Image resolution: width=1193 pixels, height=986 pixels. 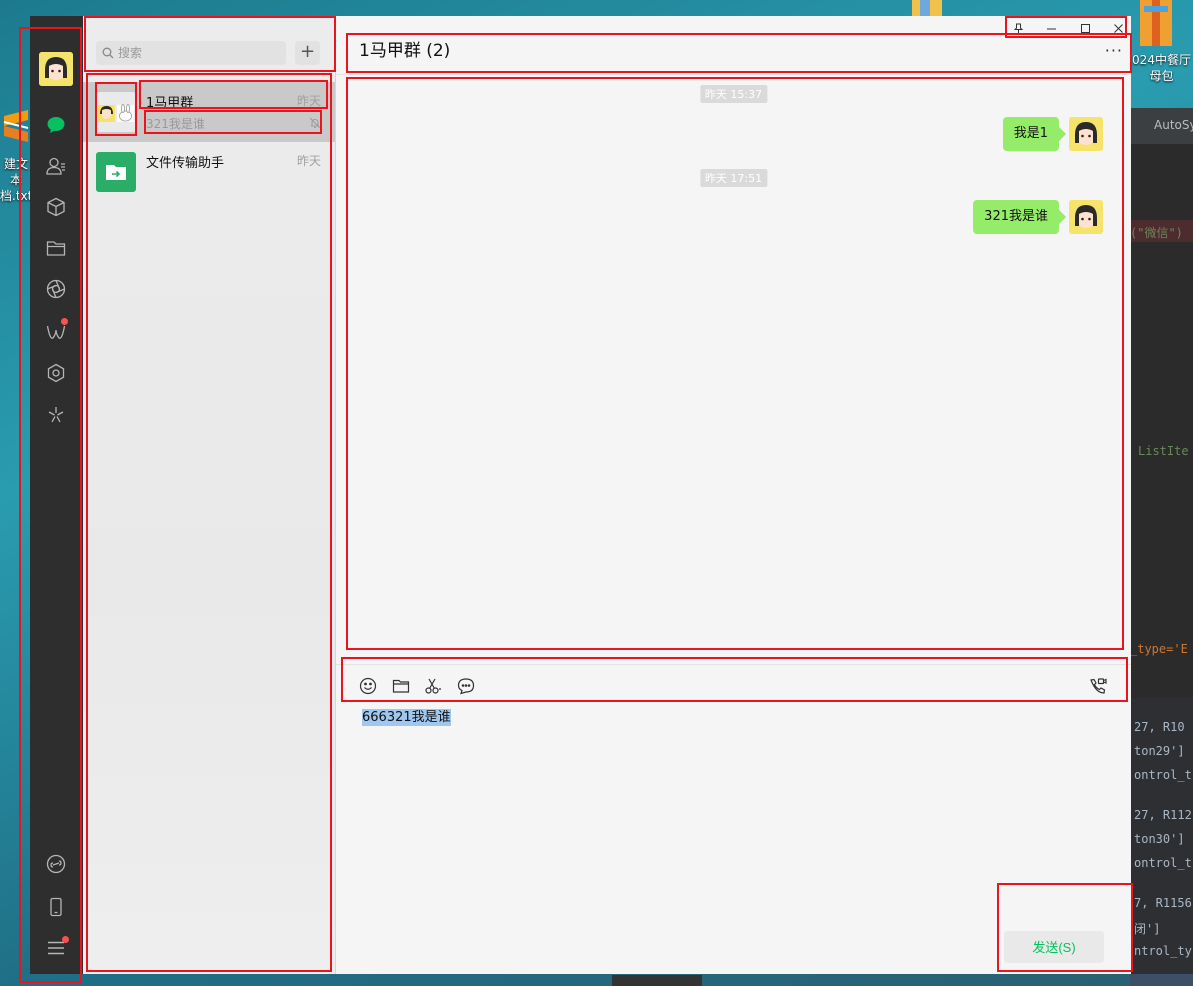 What do you see at coordinates (1098, 686) in the screenshot?
I see `video-call-icon` at bounding box center [1098, 686].